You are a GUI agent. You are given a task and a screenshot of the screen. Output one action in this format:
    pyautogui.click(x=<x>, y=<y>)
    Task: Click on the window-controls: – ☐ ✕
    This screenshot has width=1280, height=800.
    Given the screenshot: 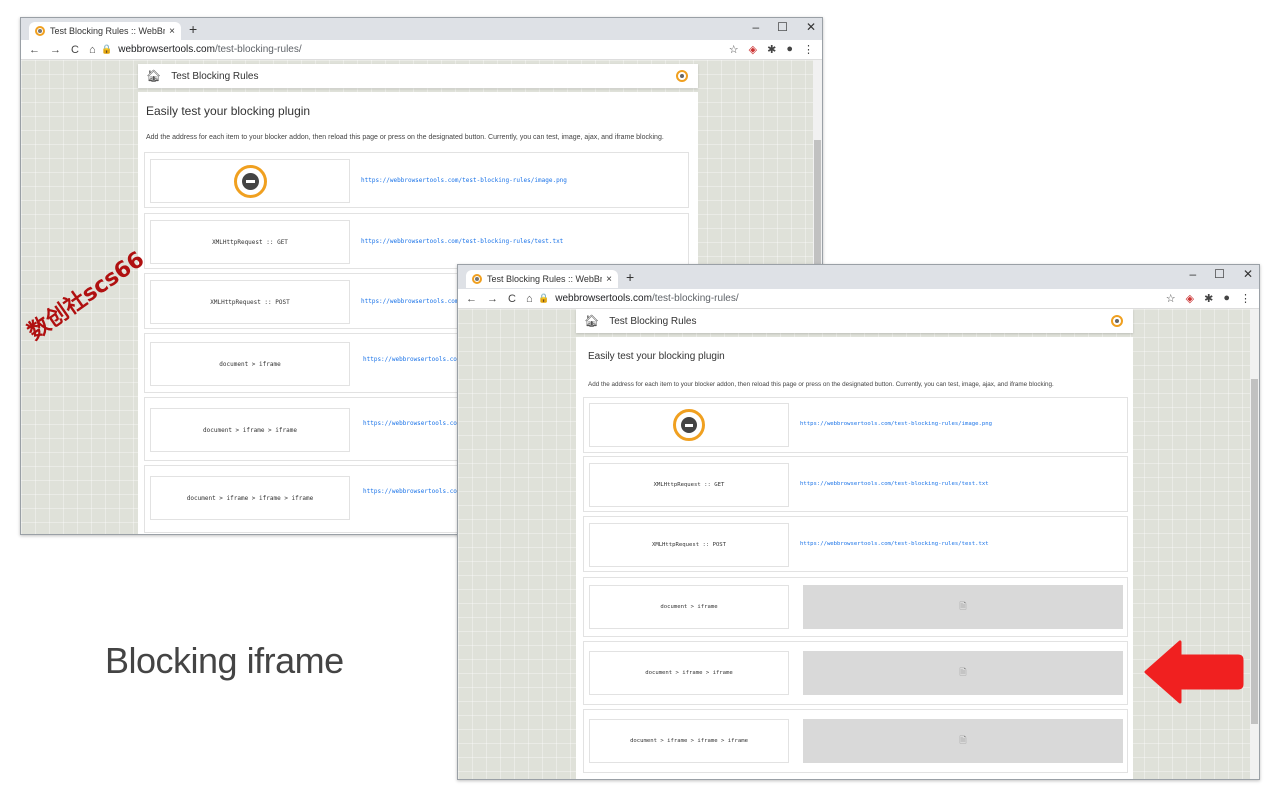 What is the action you would take?
    pyautogui.click(x=1221, y=274)
    